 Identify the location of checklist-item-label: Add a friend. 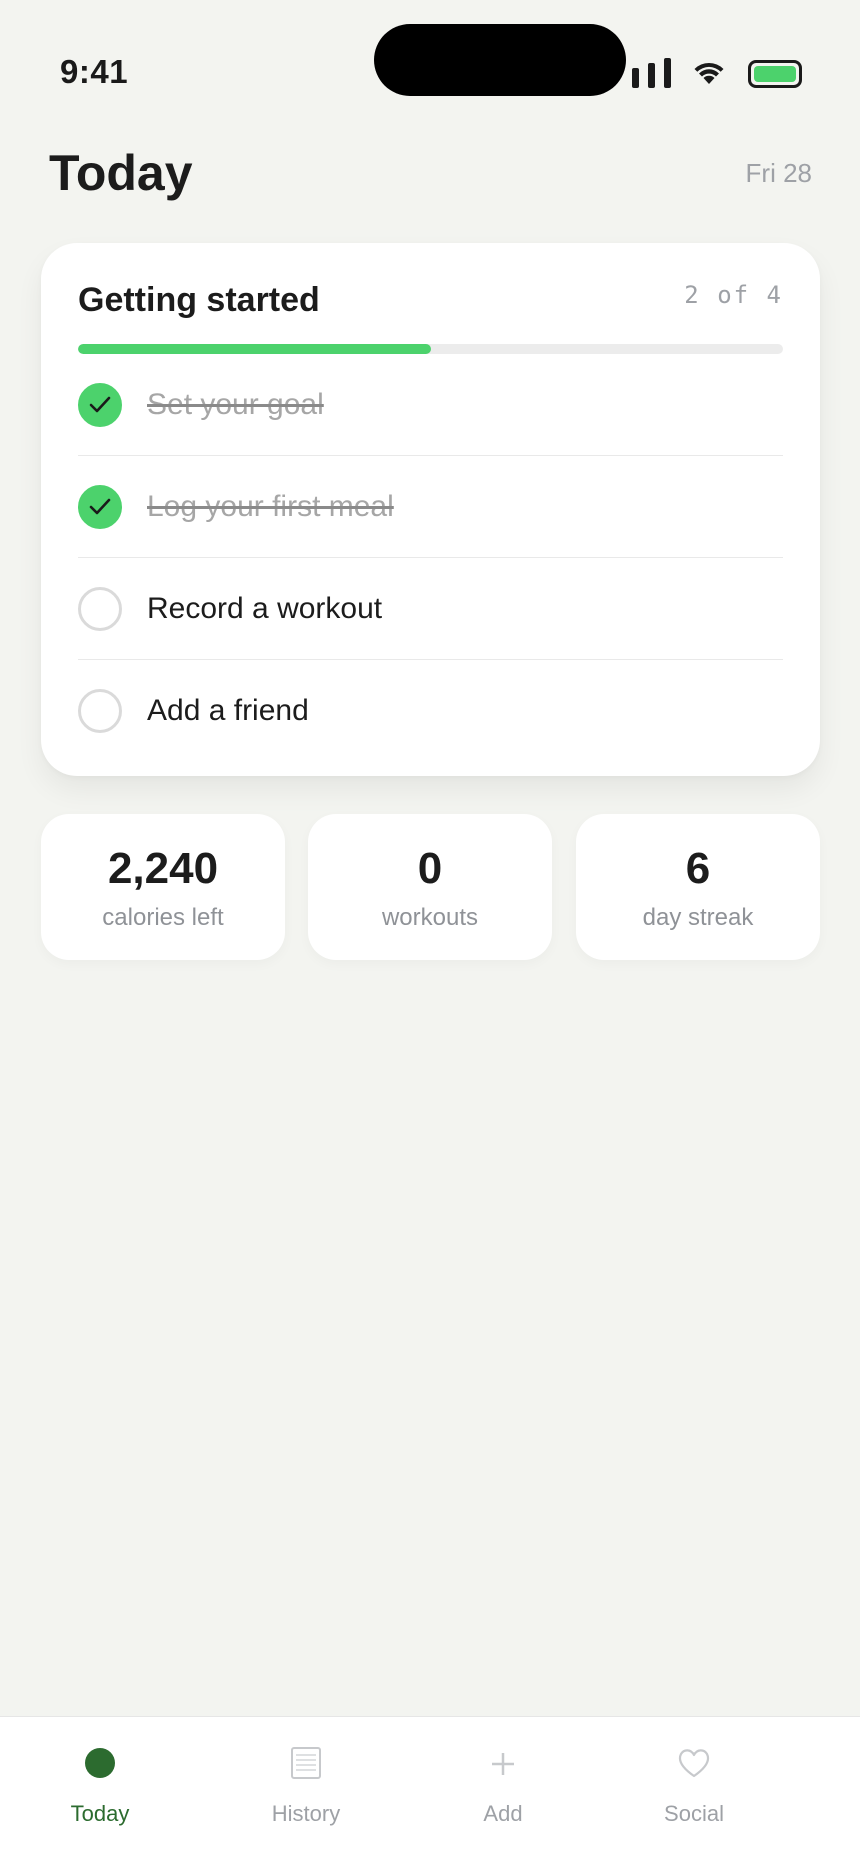
(228, 710).